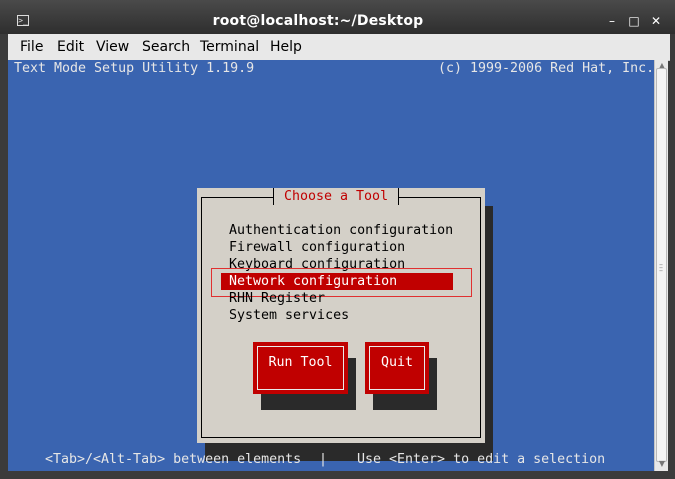  I want to click on utility-header-title: Text Mode Setup Utility 1.19.9, so click(134, 68).